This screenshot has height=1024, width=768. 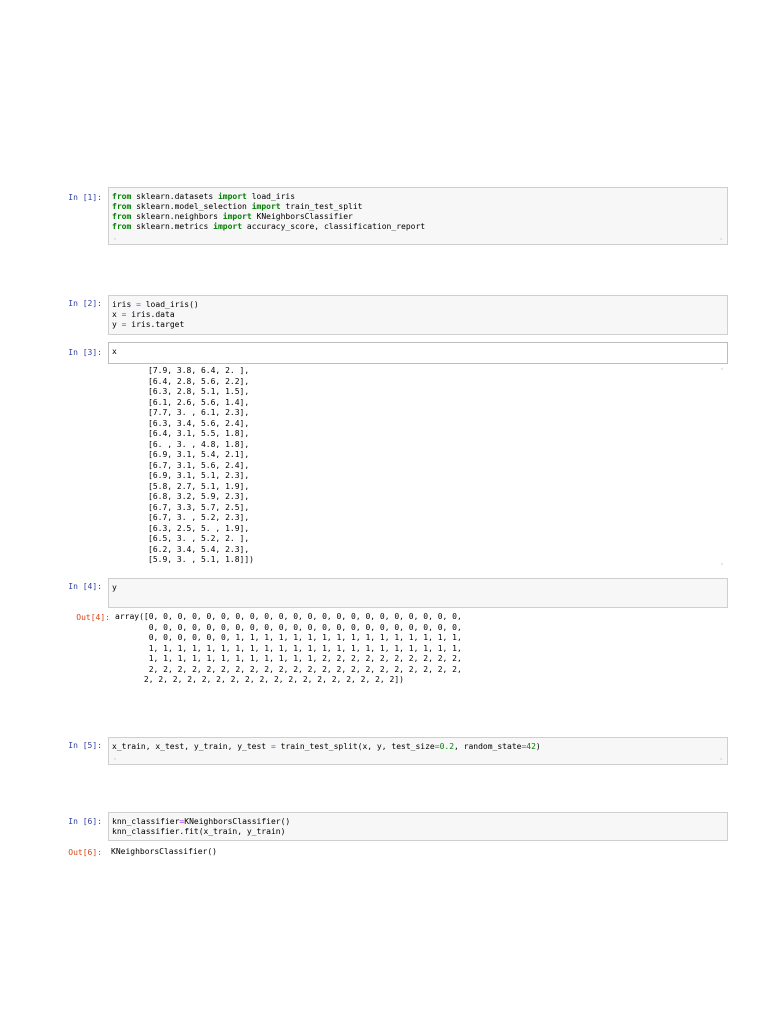 What do you see at coordinates (199, 412) in the screenshot?
I see `output-line: [7.7, 3. , 6.1, 2.3],` at bounding box center [199, 412].